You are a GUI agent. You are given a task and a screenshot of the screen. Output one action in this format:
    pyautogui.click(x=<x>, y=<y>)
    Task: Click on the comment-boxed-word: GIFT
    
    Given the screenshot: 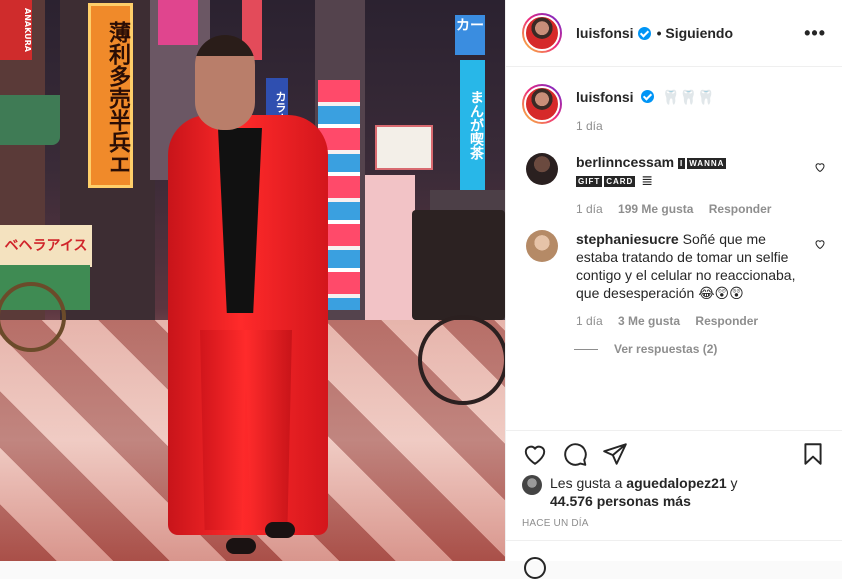 What is the action you would take?
    pyautogui.click(x=589, y=181)
    